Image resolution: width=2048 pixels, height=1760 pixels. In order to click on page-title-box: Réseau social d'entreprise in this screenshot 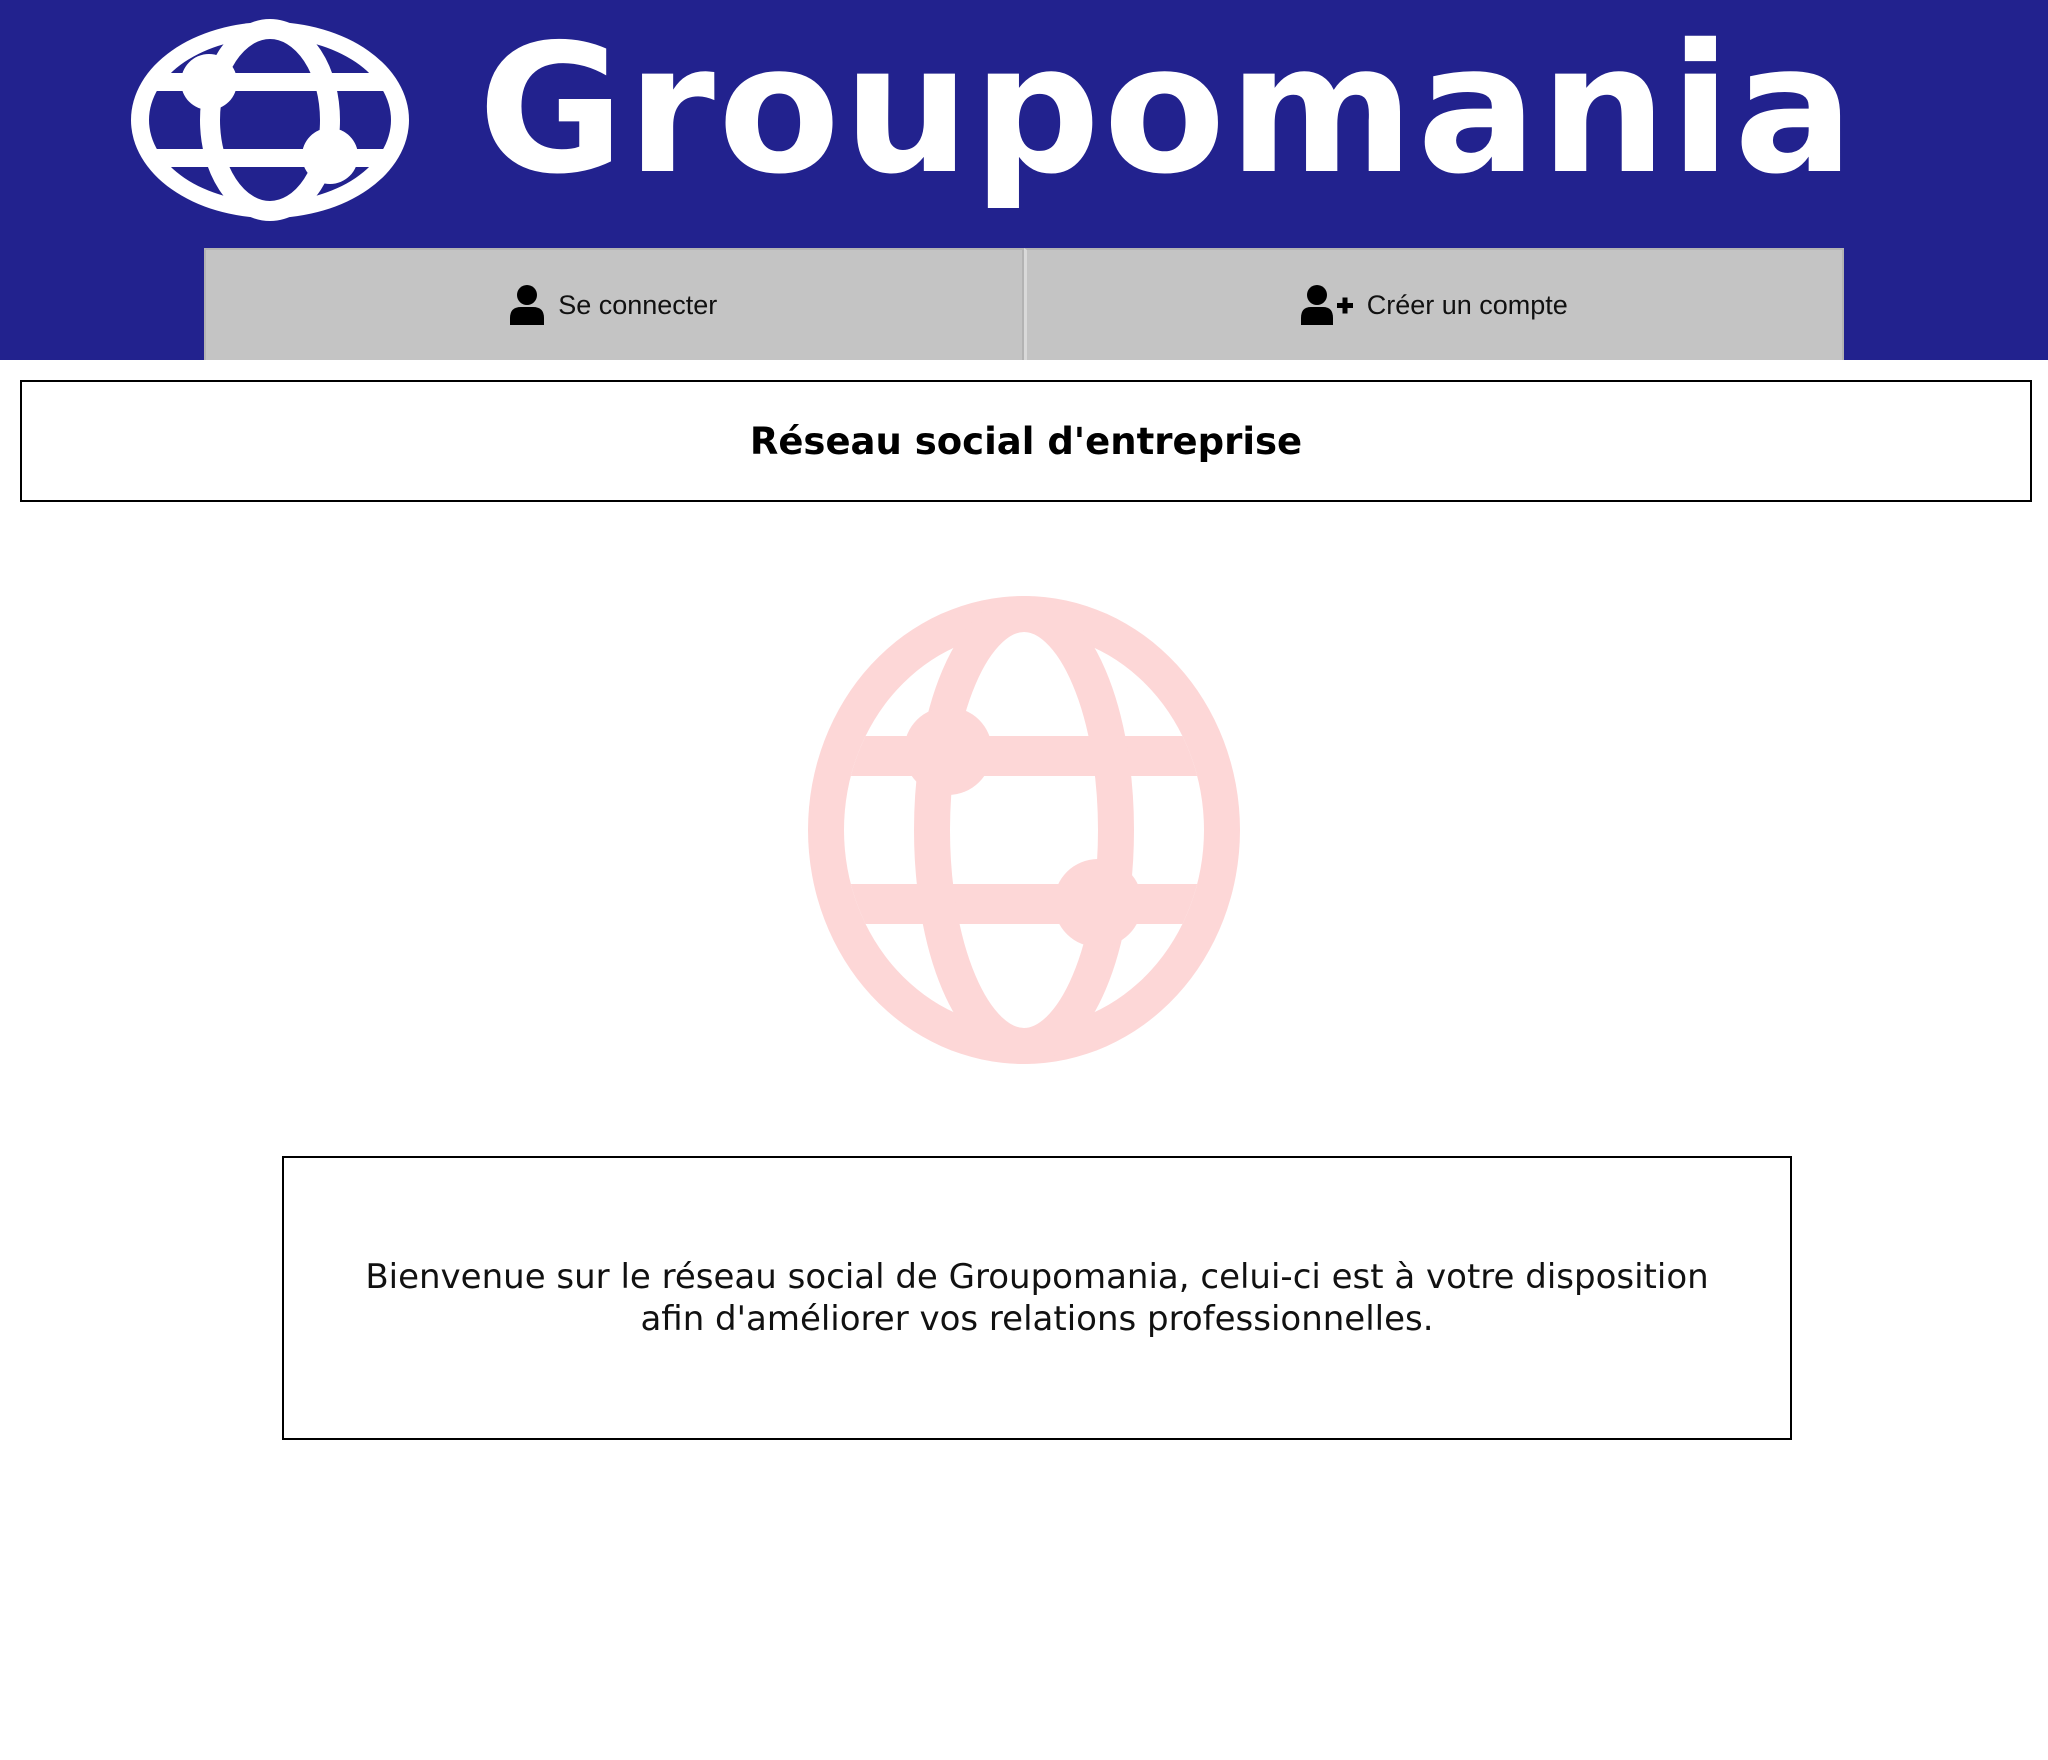, I will do `click(1026, 441)`.